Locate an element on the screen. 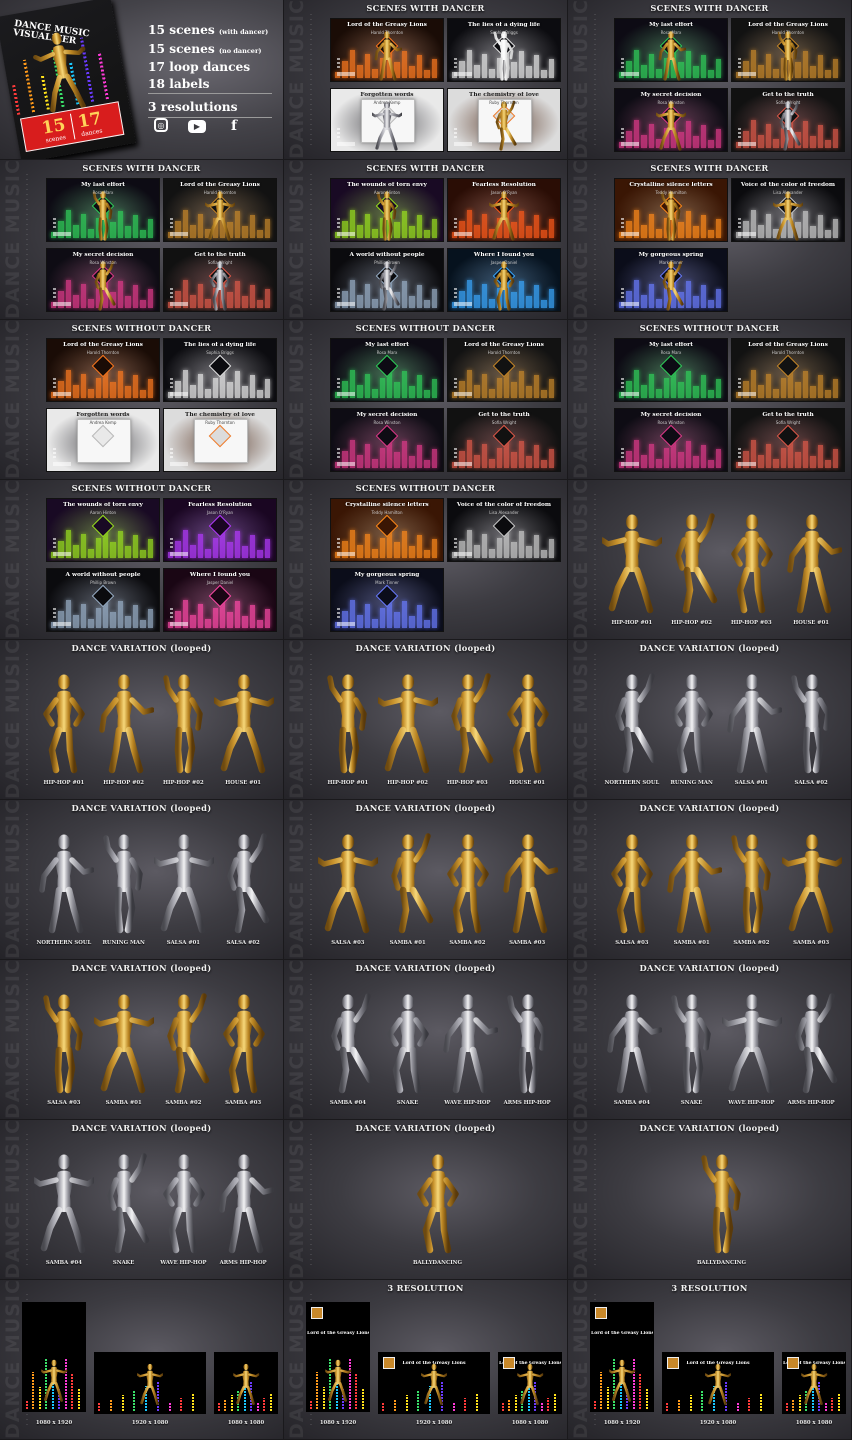 Image resolution: width=852 pixels, height=1440 pixels. scene-dancer is located at coordinates (788, 125).